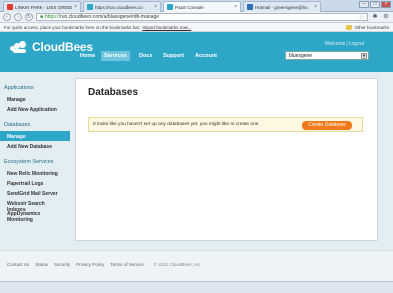 Image resolution: width=393 pixels, height=293 pixels. What do you see at coordinates (189, 7) in the screenshot?
I see `tab-title: PaaS Console` at bounding box center [189, 7].